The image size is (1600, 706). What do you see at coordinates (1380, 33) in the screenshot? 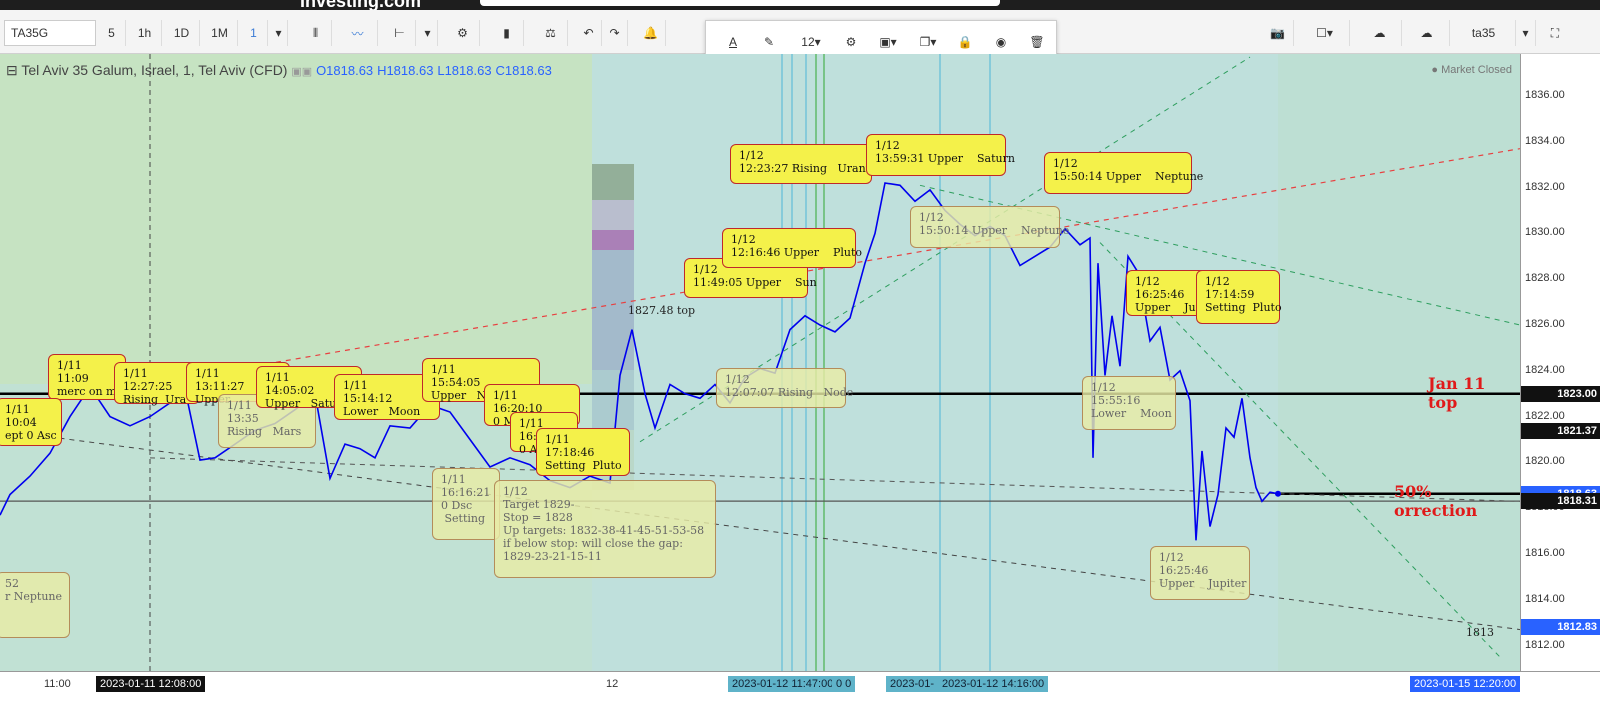
I see `cloud-download-icon: ☁` at bounding box center [1380, 33].